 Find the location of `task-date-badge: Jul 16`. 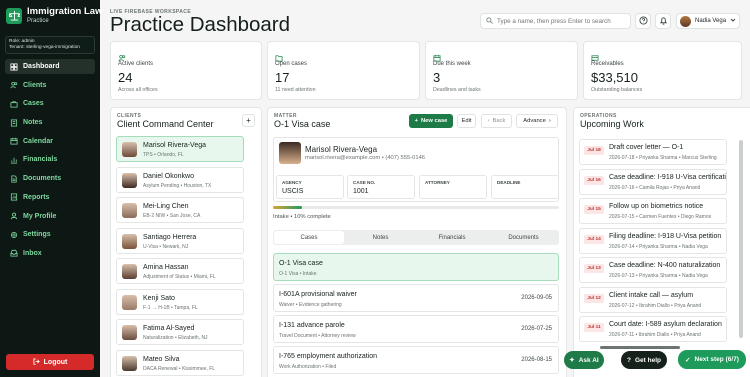

task-date-badge: Jul 16 is located at coordinates (594, 180).